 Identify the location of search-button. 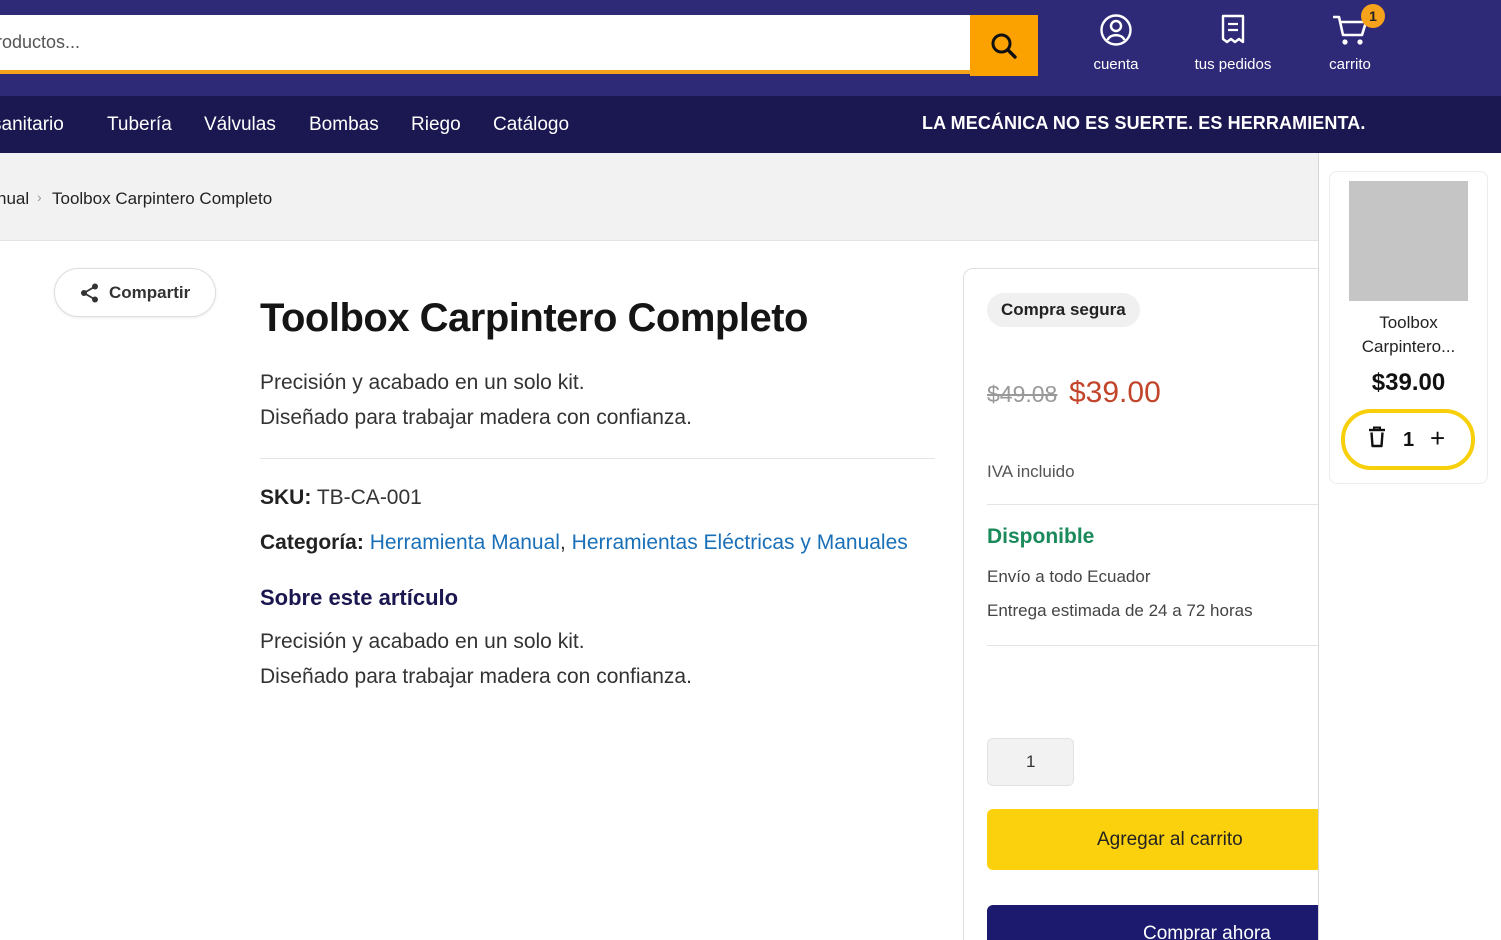
(1004, 45).